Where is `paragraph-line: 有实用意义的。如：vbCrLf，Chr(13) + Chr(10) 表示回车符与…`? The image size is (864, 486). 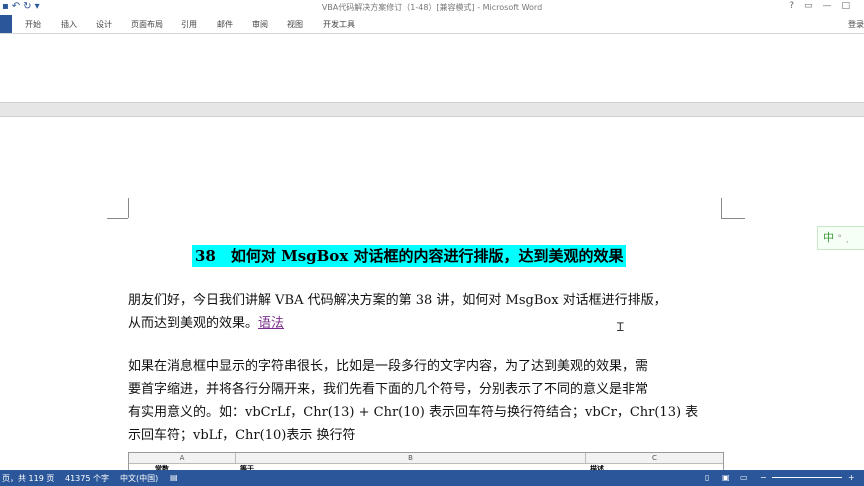 paragraph-line: 有实用意义的。如：vbCrLf，Chr(13) + Chr(10) 表示回车符与… is located at coordinates (413, 412).